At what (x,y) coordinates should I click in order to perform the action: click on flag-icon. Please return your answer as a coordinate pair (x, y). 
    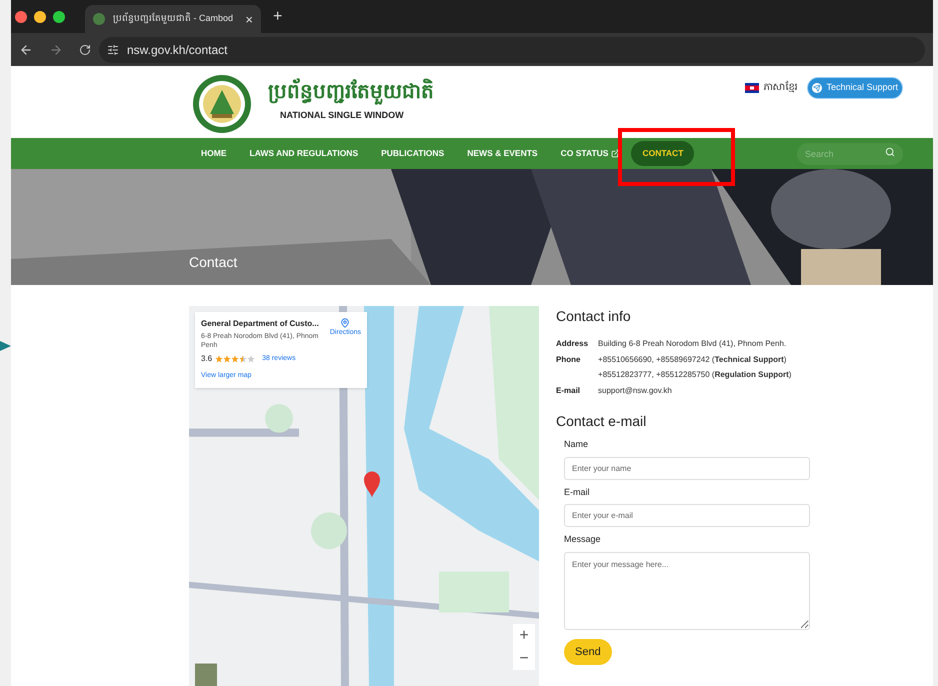
    Looking at the image, I should click on (752, 87).